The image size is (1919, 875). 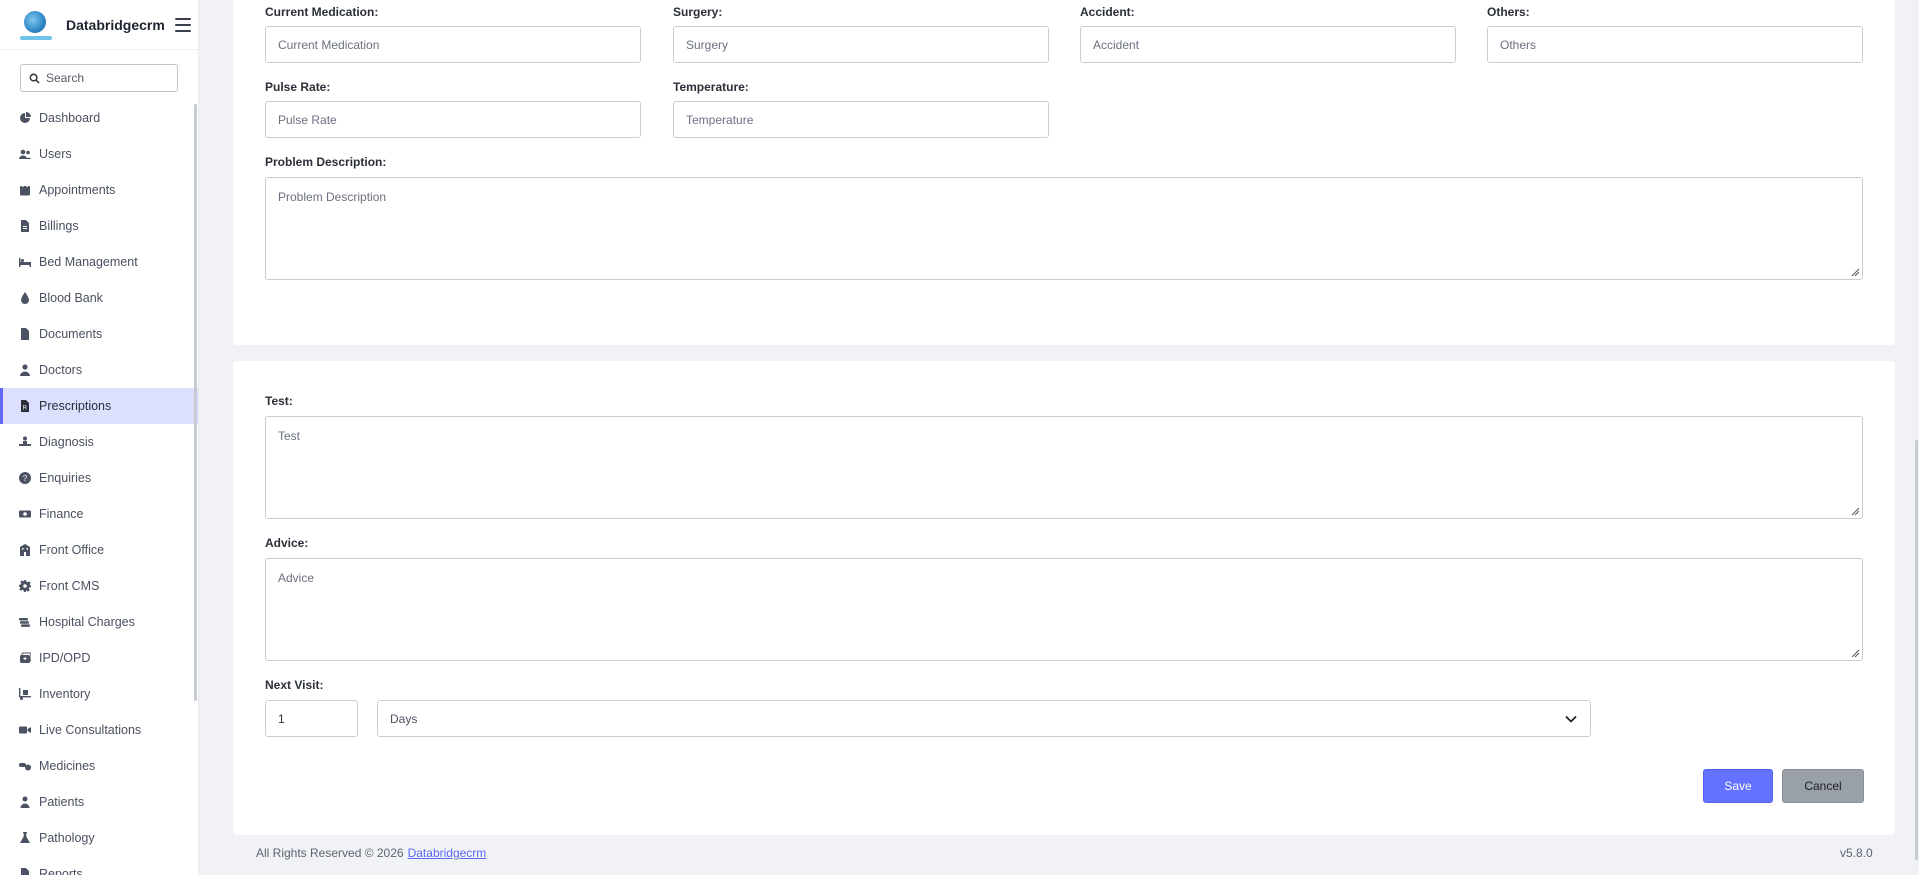 What do you see at coordinates (99, 154) in the screenshot?
I see `sidebar-item-users: Users` at bounding box center [99, 154].